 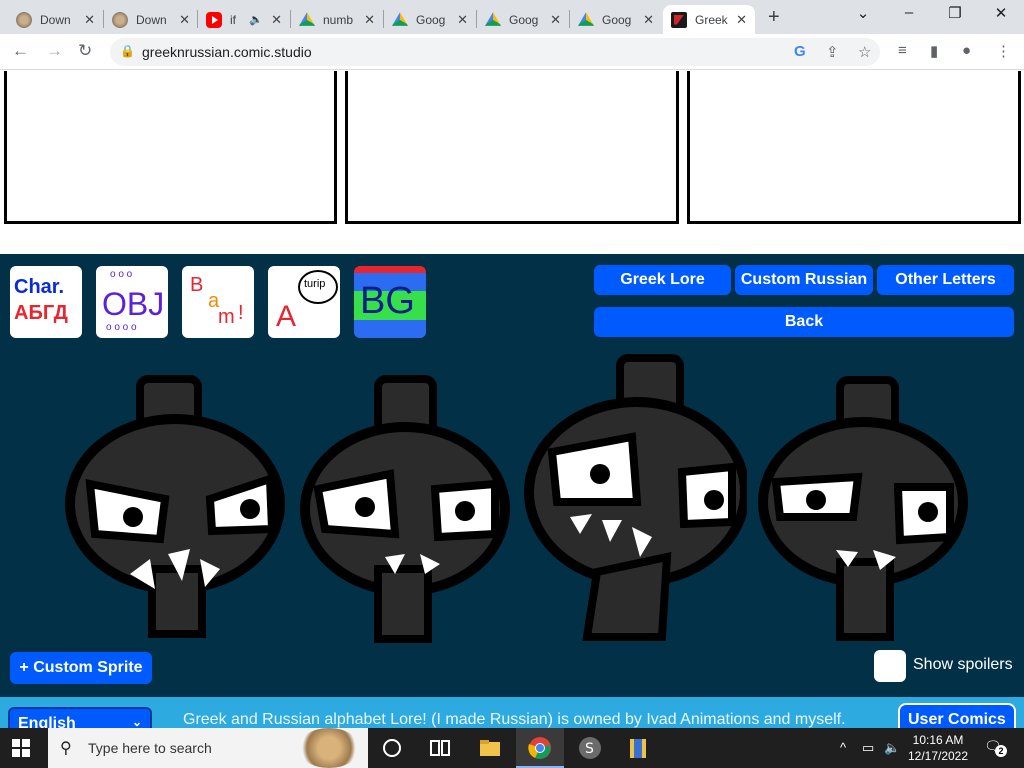 I want to click on forward-arrow-icon: →, so click(x=54, y=51).